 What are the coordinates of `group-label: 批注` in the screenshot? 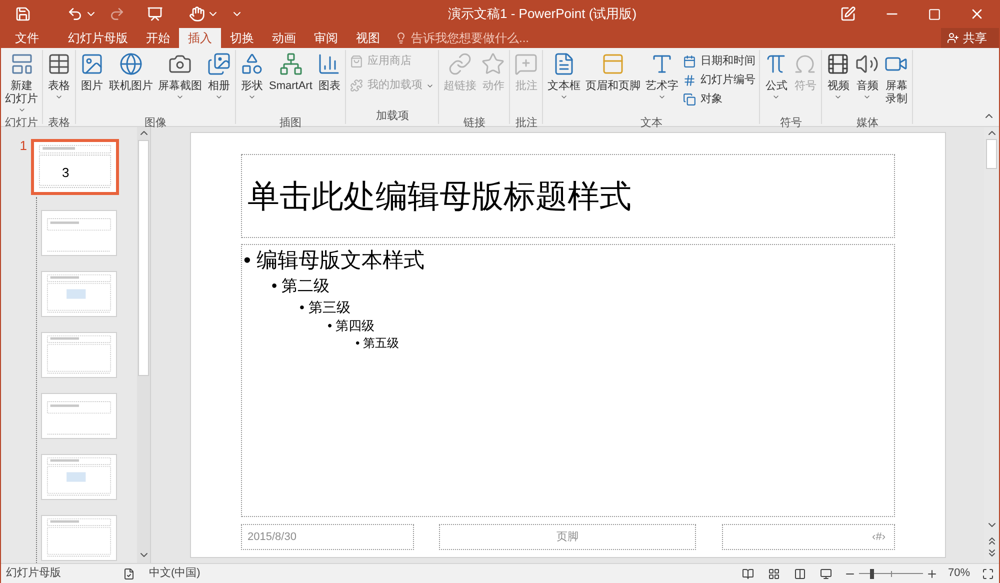 It's located at (526, 123).